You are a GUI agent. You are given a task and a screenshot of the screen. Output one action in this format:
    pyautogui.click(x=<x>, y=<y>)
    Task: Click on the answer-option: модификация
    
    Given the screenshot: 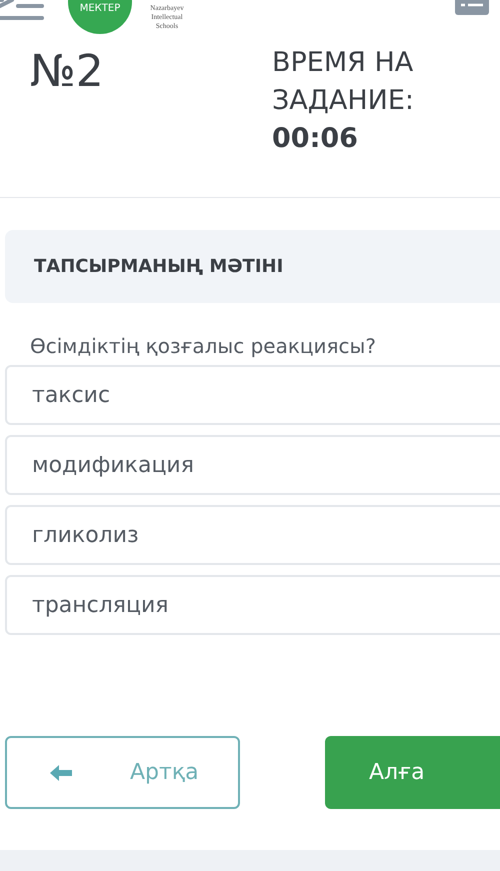 What is the action you would take?
    pyautogui.click(x=252, y=465)
    